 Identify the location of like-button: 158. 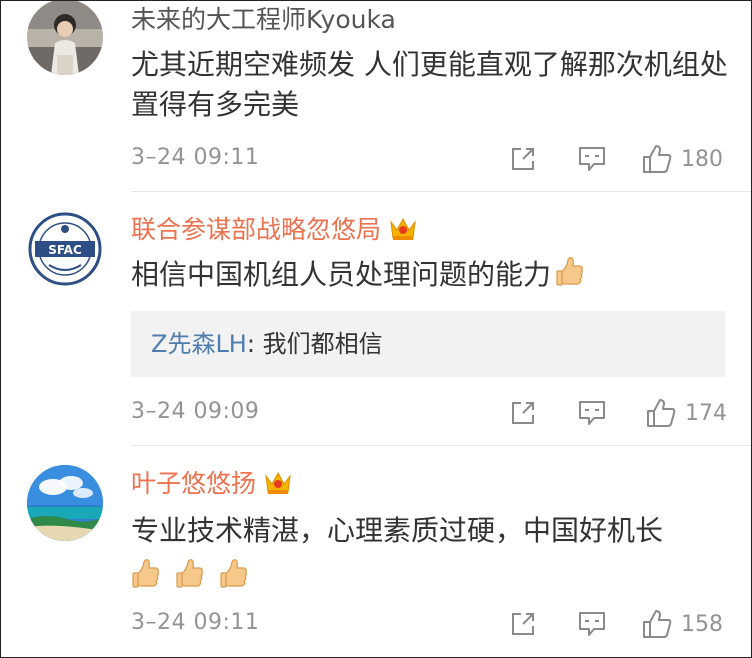
(682, 624).